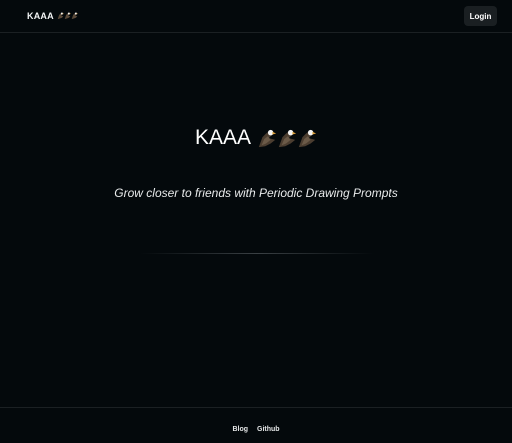  Describe the element at coordinates (40, 16) in the screenshot. I see `brand-text: KAAA` at that location.